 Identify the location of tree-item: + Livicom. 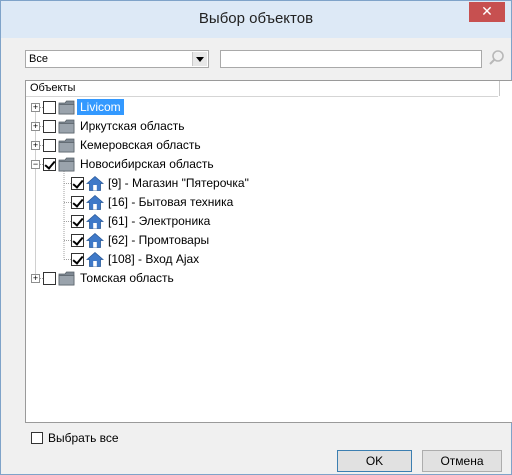
(269, 107).